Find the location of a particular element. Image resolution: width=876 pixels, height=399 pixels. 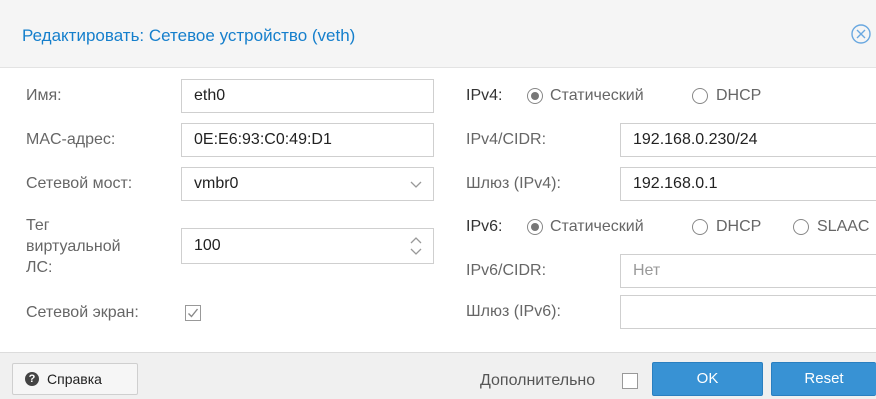

help-button: ? Справка is located at coordinates (75, 379).